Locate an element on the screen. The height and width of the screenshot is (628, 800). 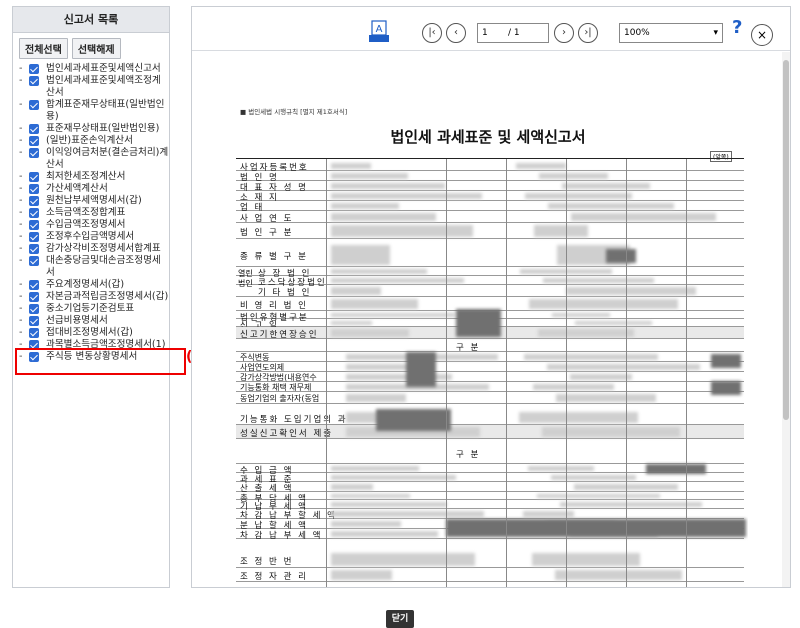
panel-title: 신고서 목록 is located at coordinates (91, 20).